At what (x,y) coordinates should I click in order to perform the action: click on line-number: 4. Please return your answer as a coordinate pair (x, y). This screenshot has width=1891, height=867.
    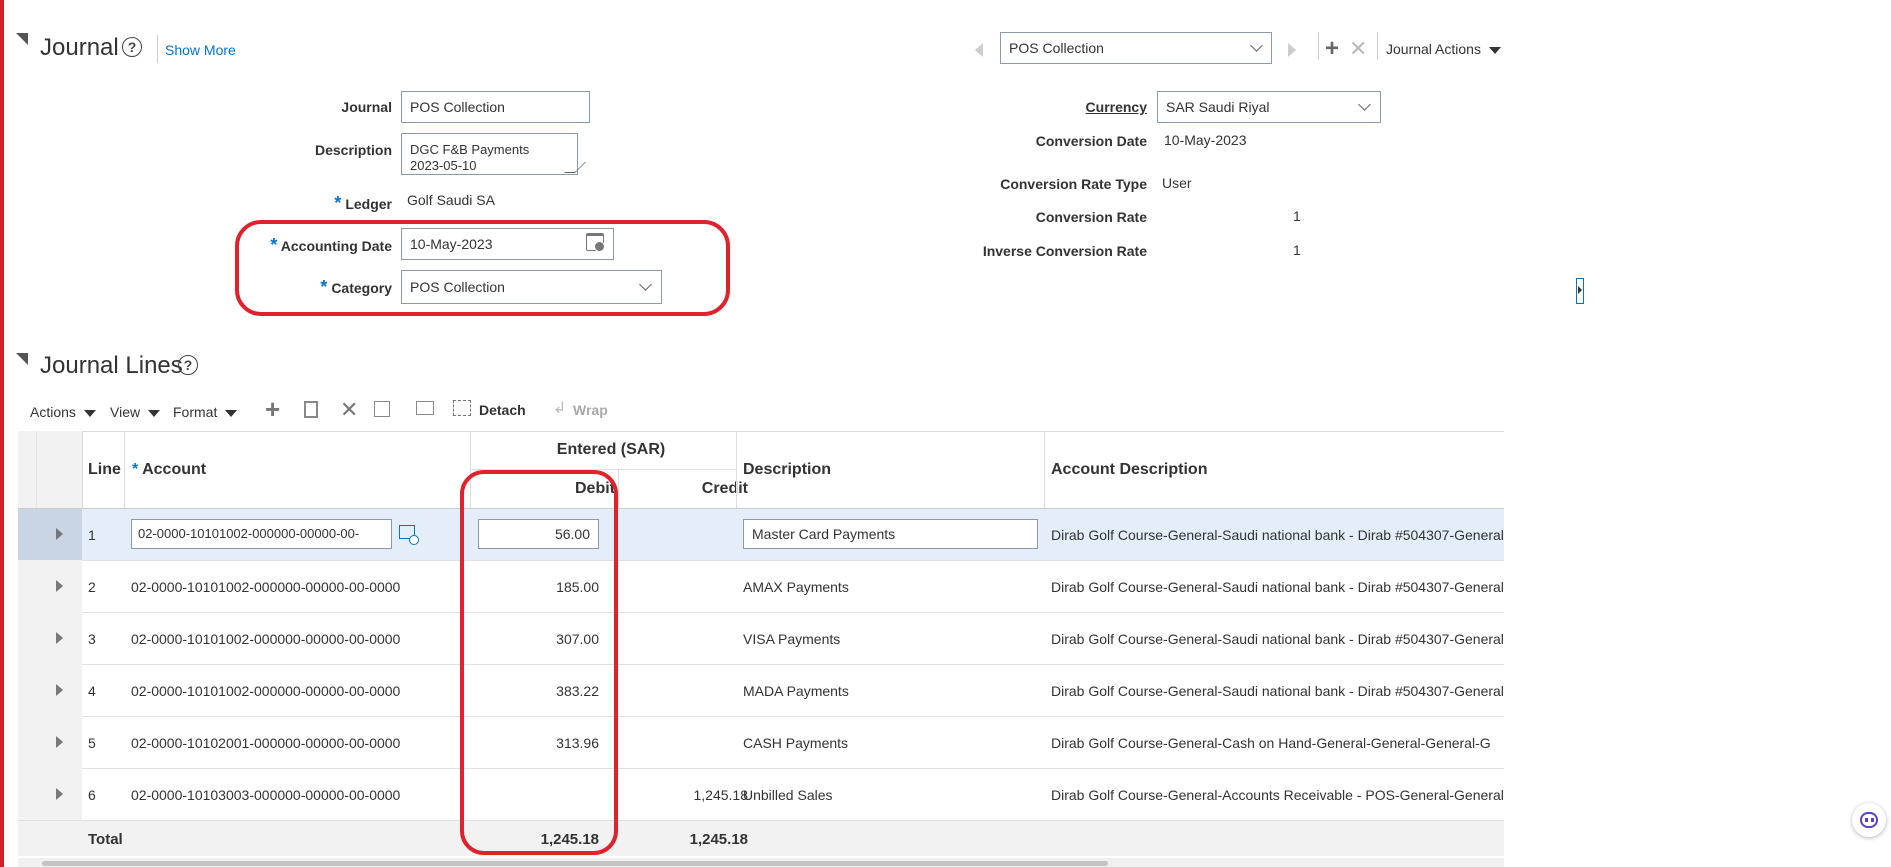
    Looking at the image, I should click on (92, 691).